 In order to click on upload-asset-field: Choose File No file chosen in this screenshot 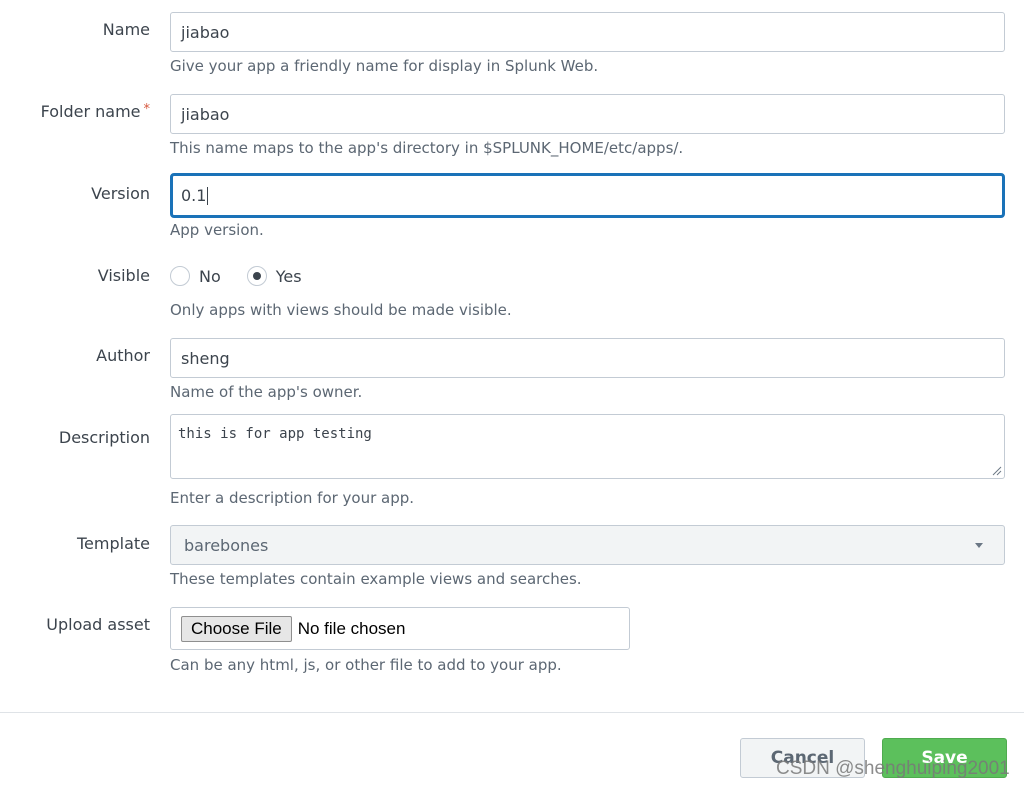, I will do `click(400, 628)`.